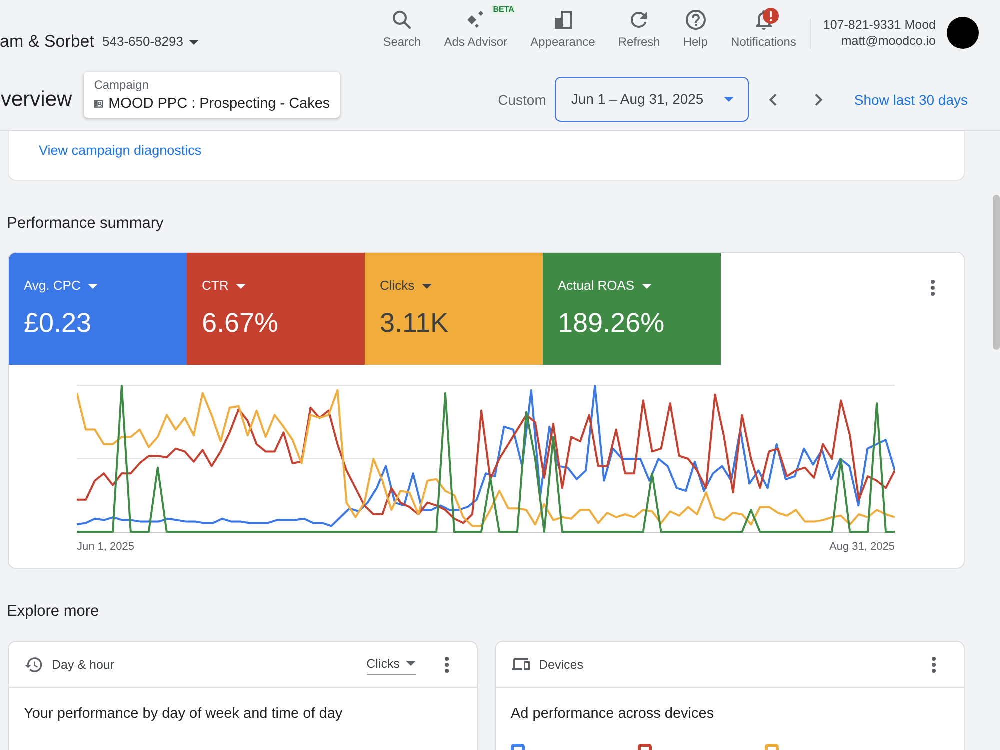 This screenshot has width=1000, height=750. I want to click on show-last-30-days-link: Show last 30 days, so click(911, 100).